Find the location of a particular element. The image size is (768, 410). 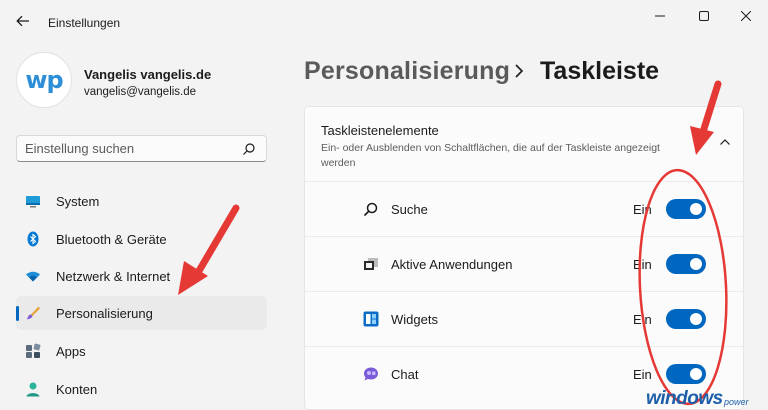

brush-icon is located at coordinates (33, 313).